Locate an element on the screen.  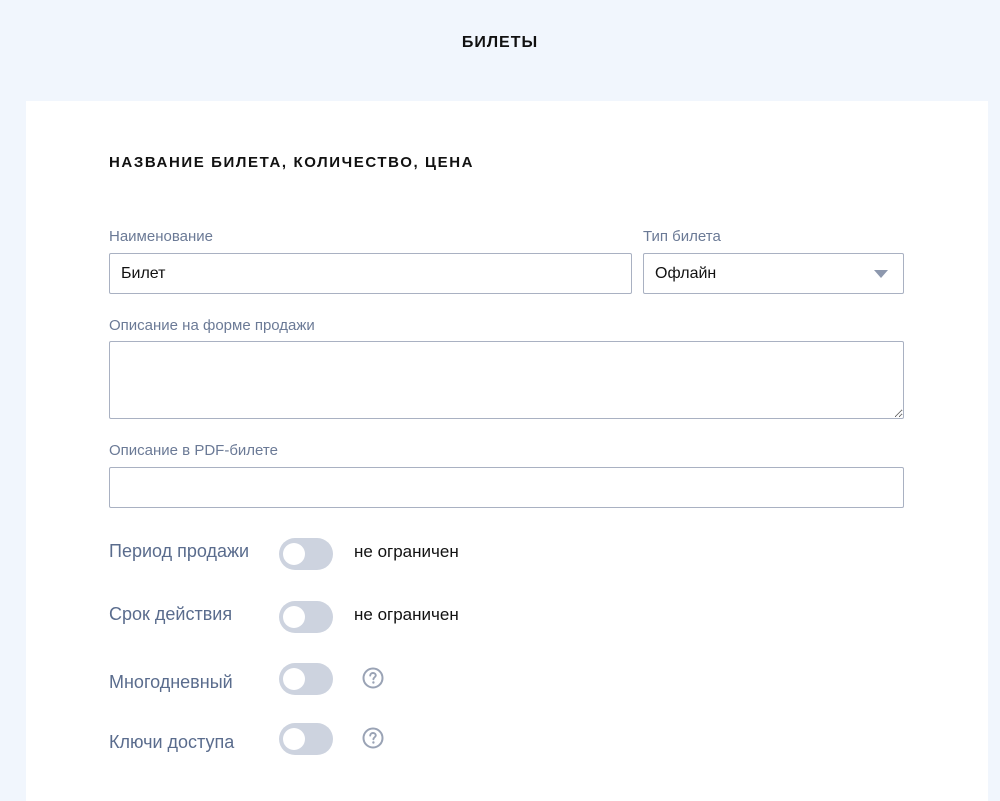
ticket-type-label: Тип билета is located at coordinates (682, 236).